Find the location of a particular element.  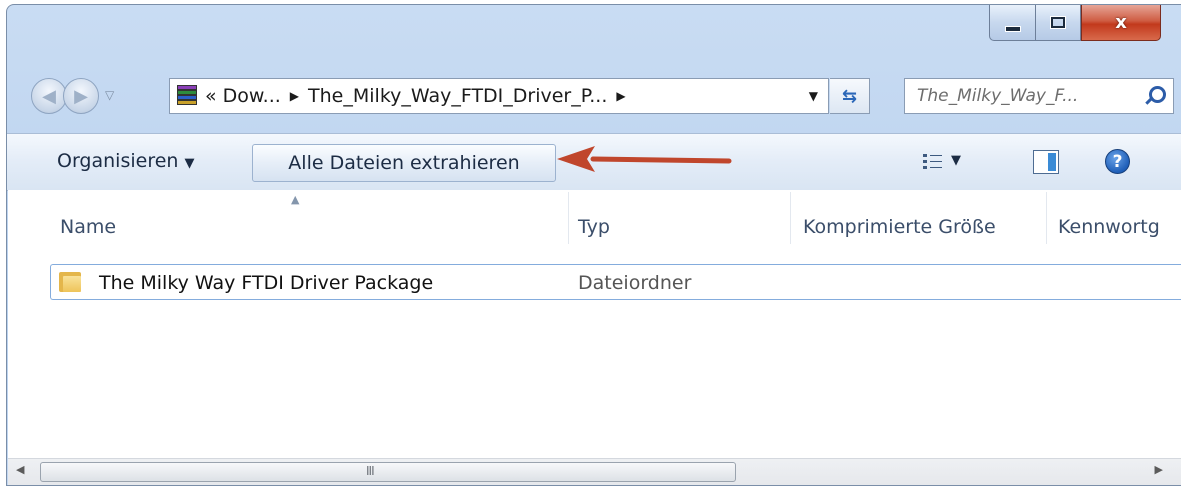

address-dropdown-icon: ▼ is located at coordinates (813, 96).